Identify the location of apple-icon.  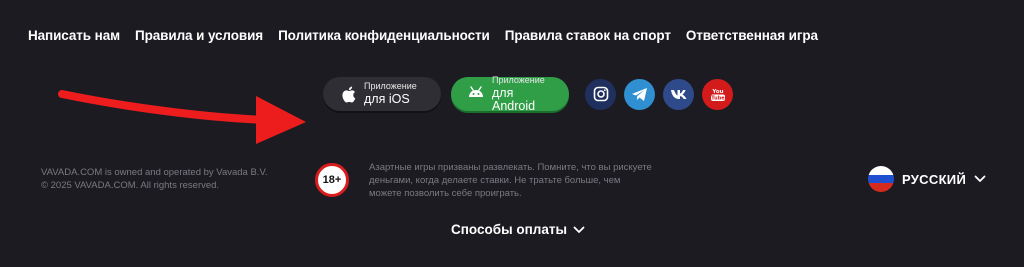
(348, 94).